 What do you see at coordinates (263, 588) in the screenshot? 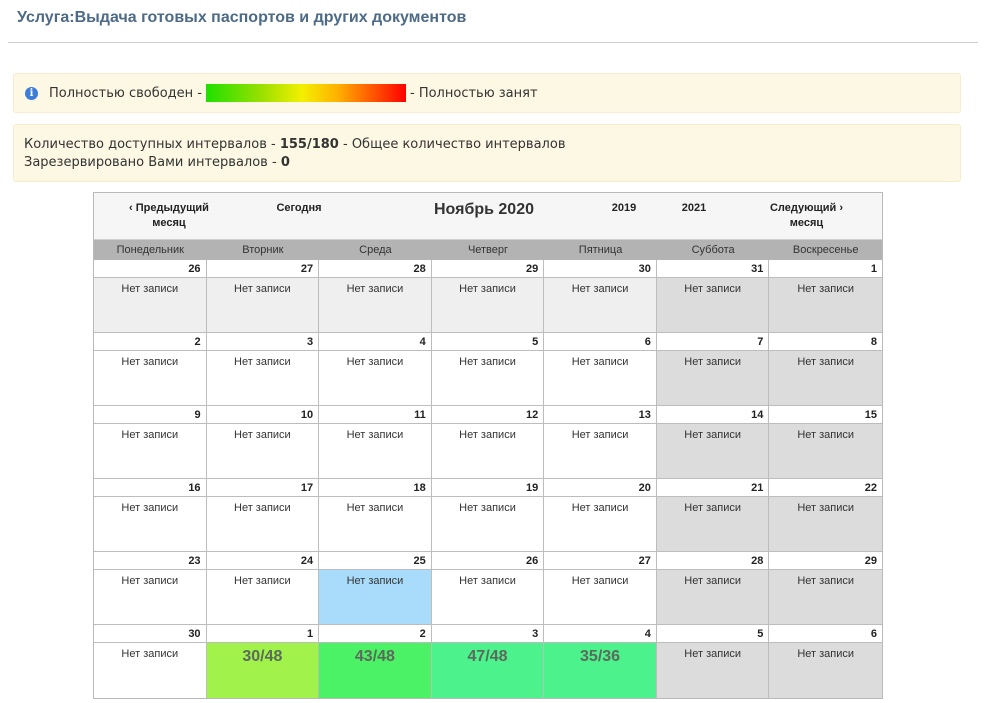
I see `calendar-day-cell: 24 Нет записи` at bounding box center [263, 588].